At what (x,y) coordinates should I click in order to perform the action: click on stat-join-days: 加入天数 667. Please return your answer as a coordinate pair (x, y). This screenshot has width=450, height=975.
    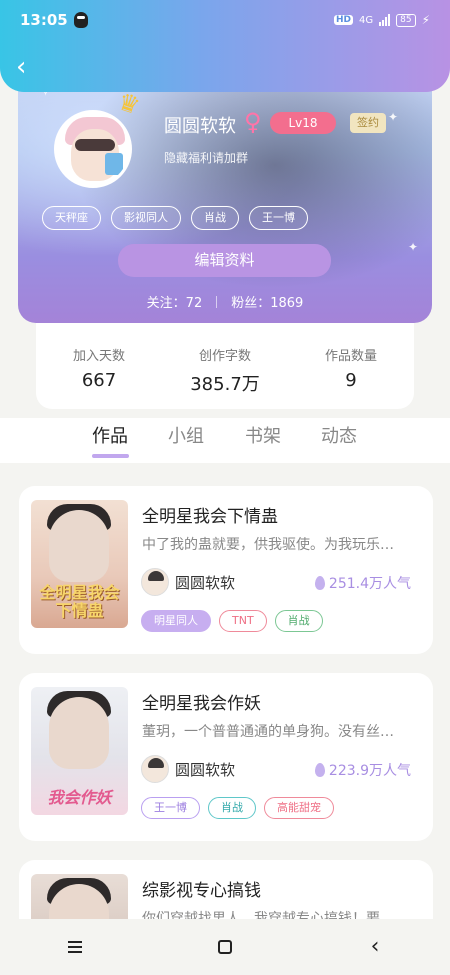
    Looking at the image, I should click on (99, 366).